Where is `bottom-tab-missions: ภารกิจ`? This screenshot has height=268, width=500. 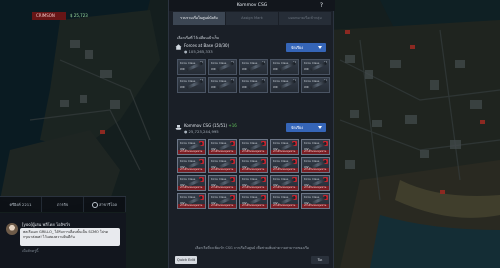
bottom-tab-missions: ภารกิจ is located at coordinates (63, 204).